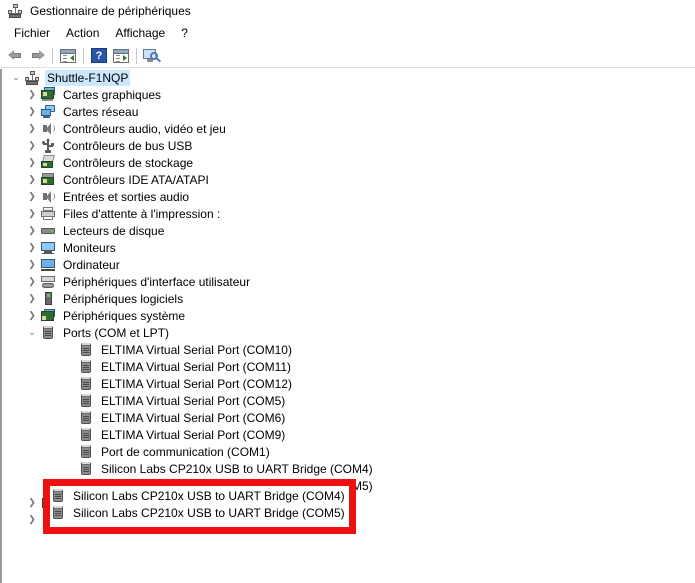 The height and width of the screenshot is (583, 695). What do you see at coordinates (196, 349) in the screenshot?
I see `com-device-label: ELTIMA Virtual Serial Port (COM10)` at bounding box center [196, 349].